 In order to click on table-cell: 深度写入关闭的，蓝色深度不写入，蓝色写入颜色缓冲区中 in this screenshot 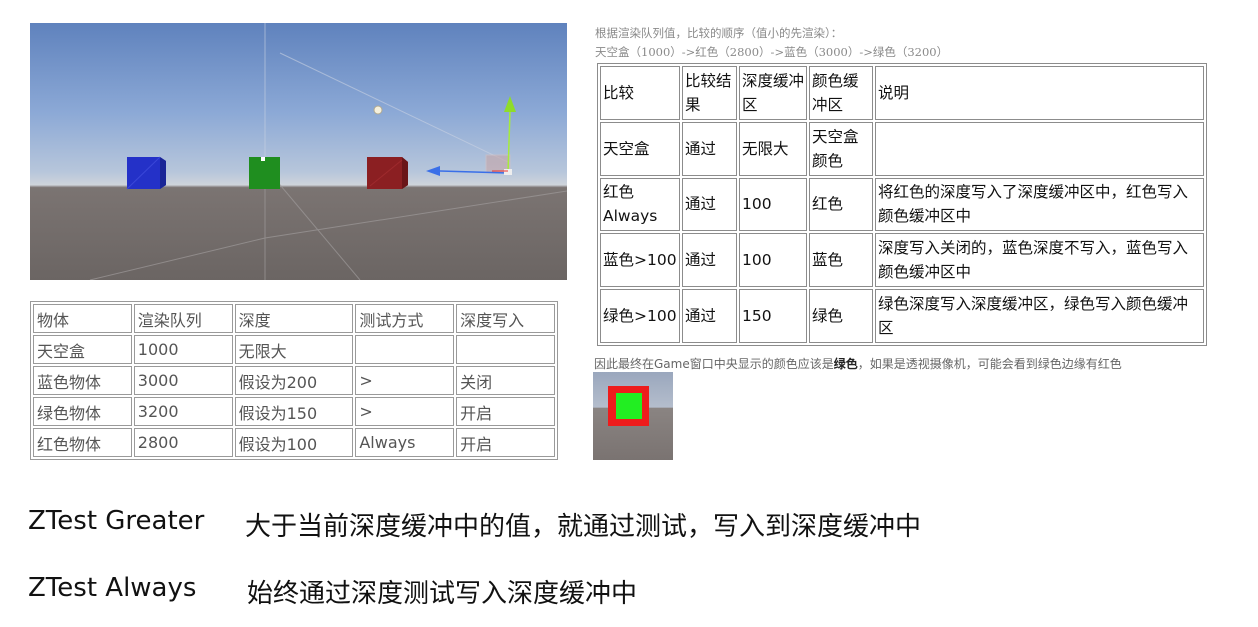, I will do `click(1039, 260)`.